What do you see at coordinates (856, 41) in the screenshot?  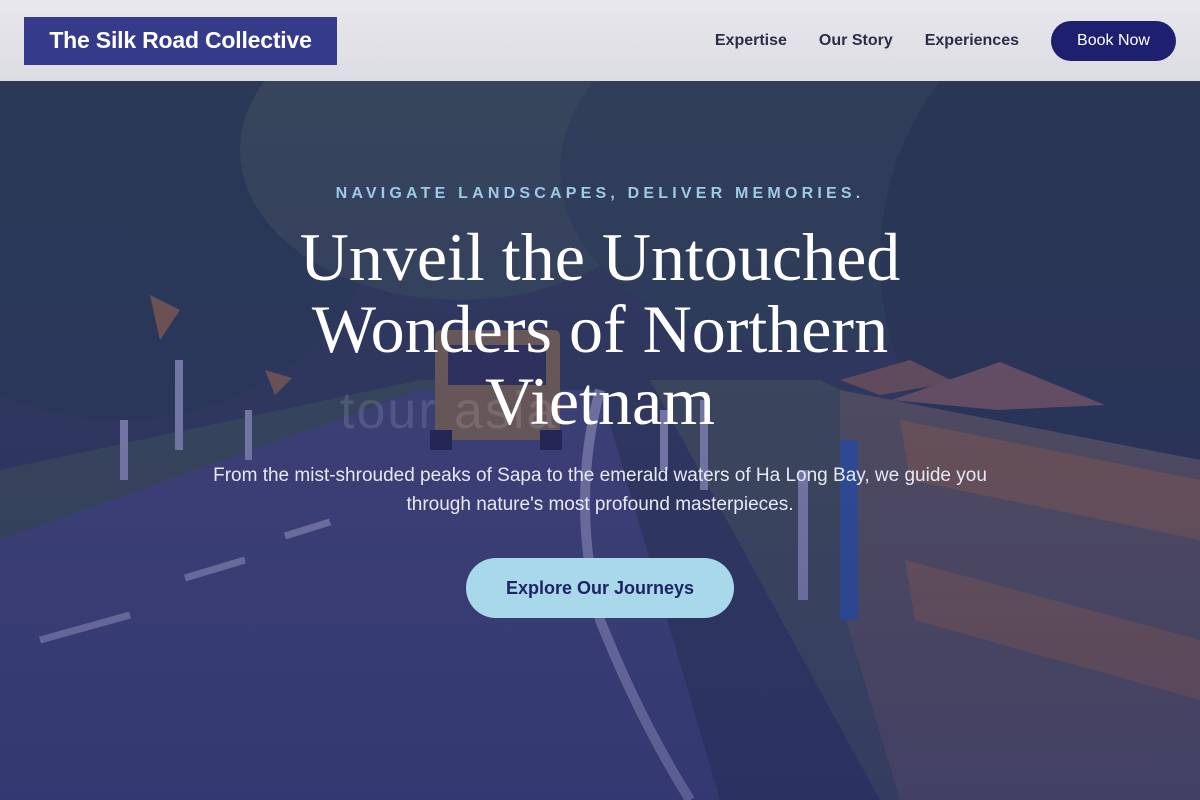 I see `nav-link-our-story: Our Story` at bounding box center [856, 41].